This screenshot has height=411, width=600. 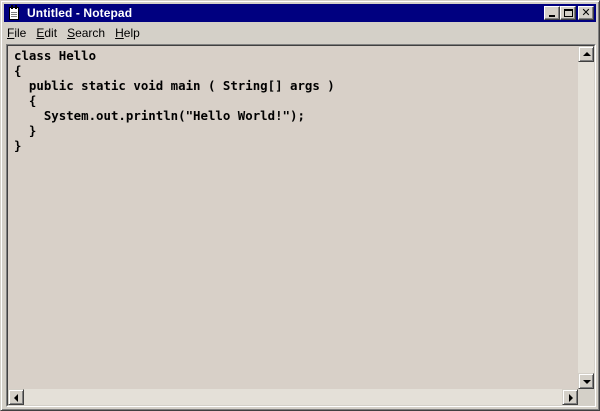 What do you see at coordinates (300, 13) in the screenshot?
I see `title-bar: Untitled - Notepad ✕` at bounding box center [300, 13].